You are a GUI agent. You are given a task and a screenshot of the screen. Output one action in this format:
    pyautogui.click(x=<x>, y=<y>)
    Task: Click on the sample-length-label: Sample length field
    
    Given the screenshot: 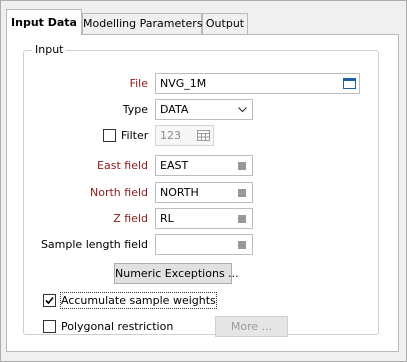 What is the action you would take?
    pyautogui.click(x=94, y=244)
    